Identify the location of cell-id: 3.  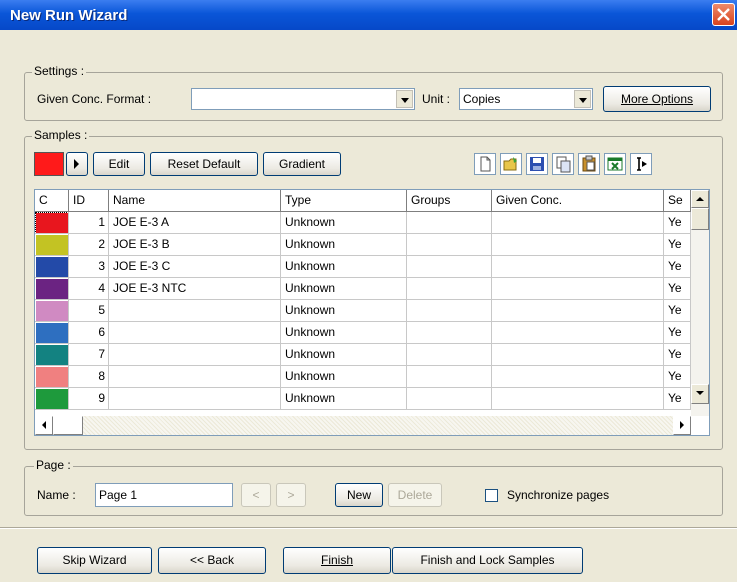
(89, 267).